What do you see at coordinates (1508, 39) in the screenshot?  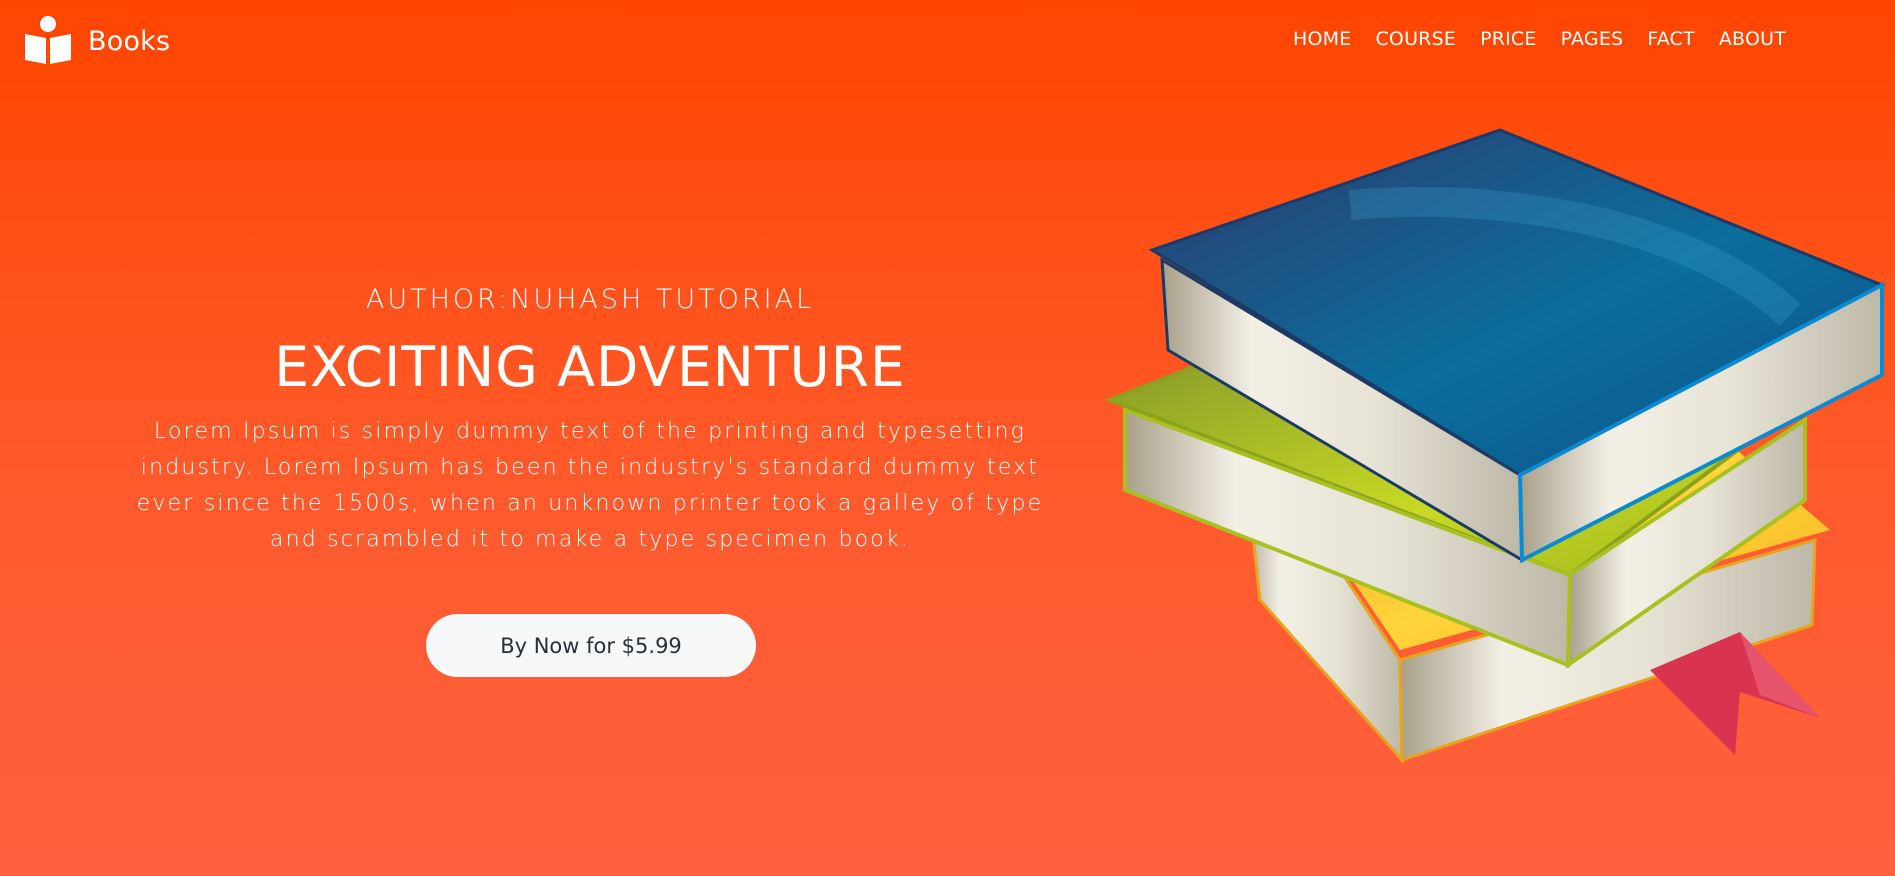 I see `nav-price: PRICE` at bounding box center [1508, 39].